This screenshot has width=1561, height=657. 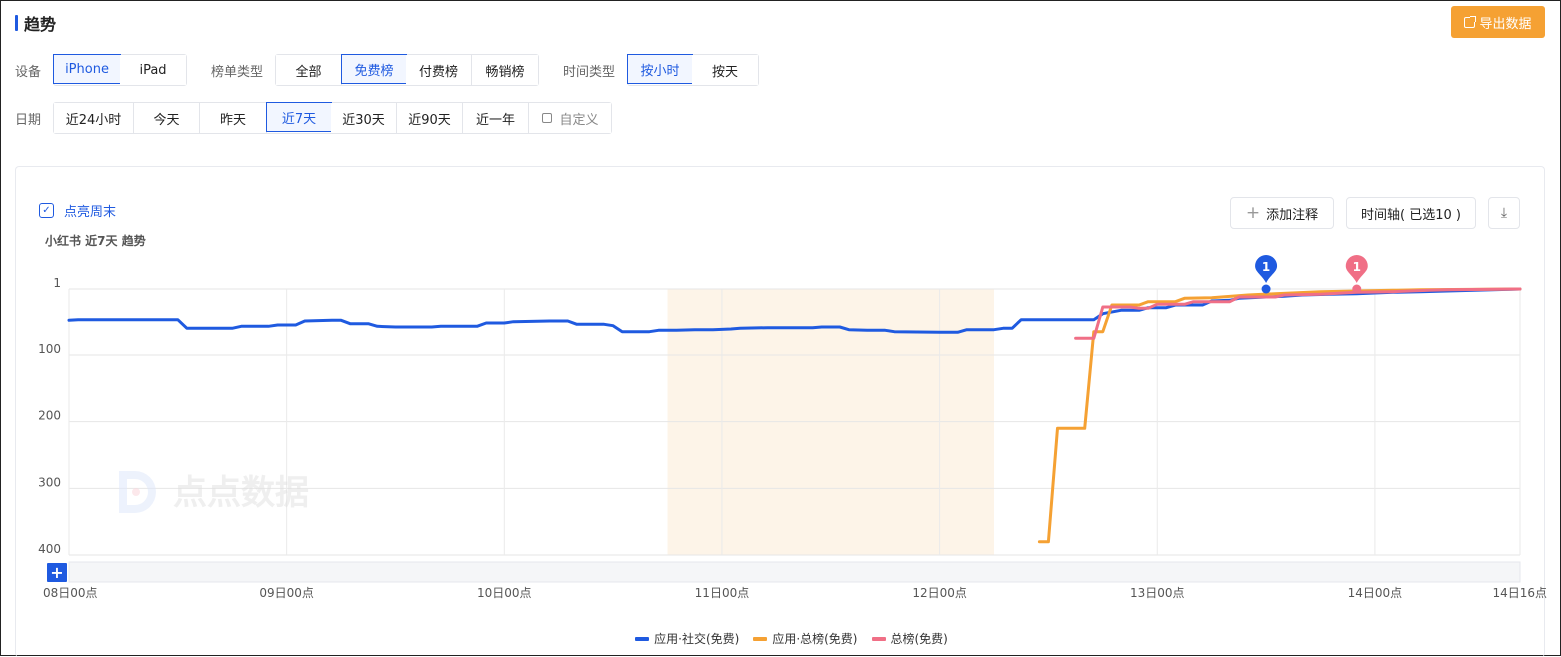 I want to click on export-label: 导出数据, so click(x=1505, y=24).